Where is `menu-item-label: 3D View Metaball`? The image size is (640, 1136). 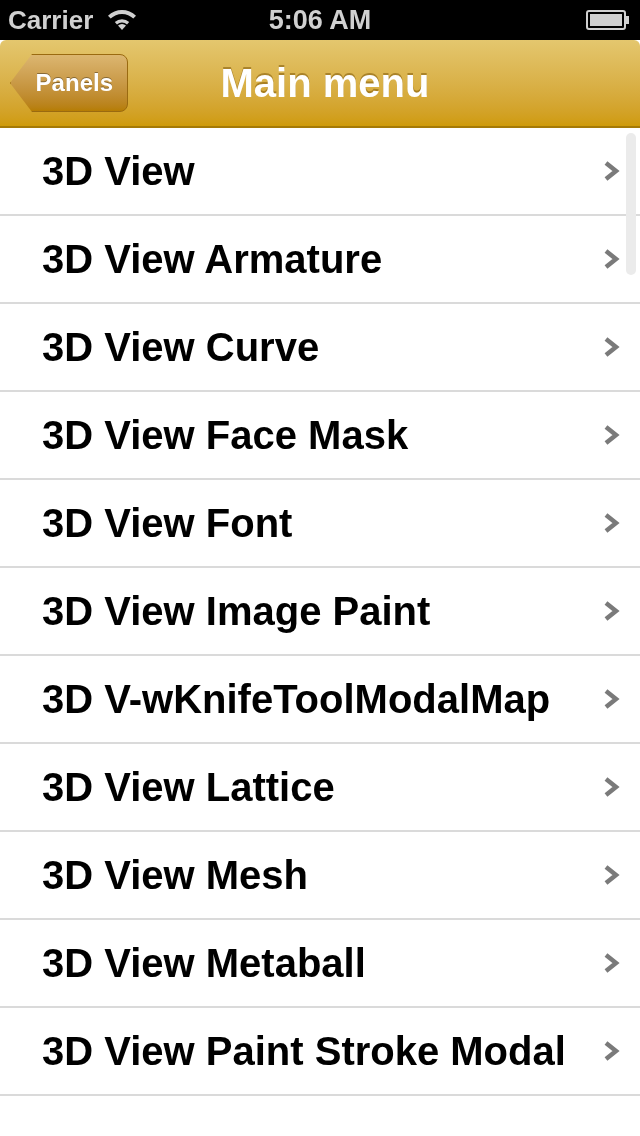
menu-item-label: 3D View Metaball is located at coordinates (204, 963).